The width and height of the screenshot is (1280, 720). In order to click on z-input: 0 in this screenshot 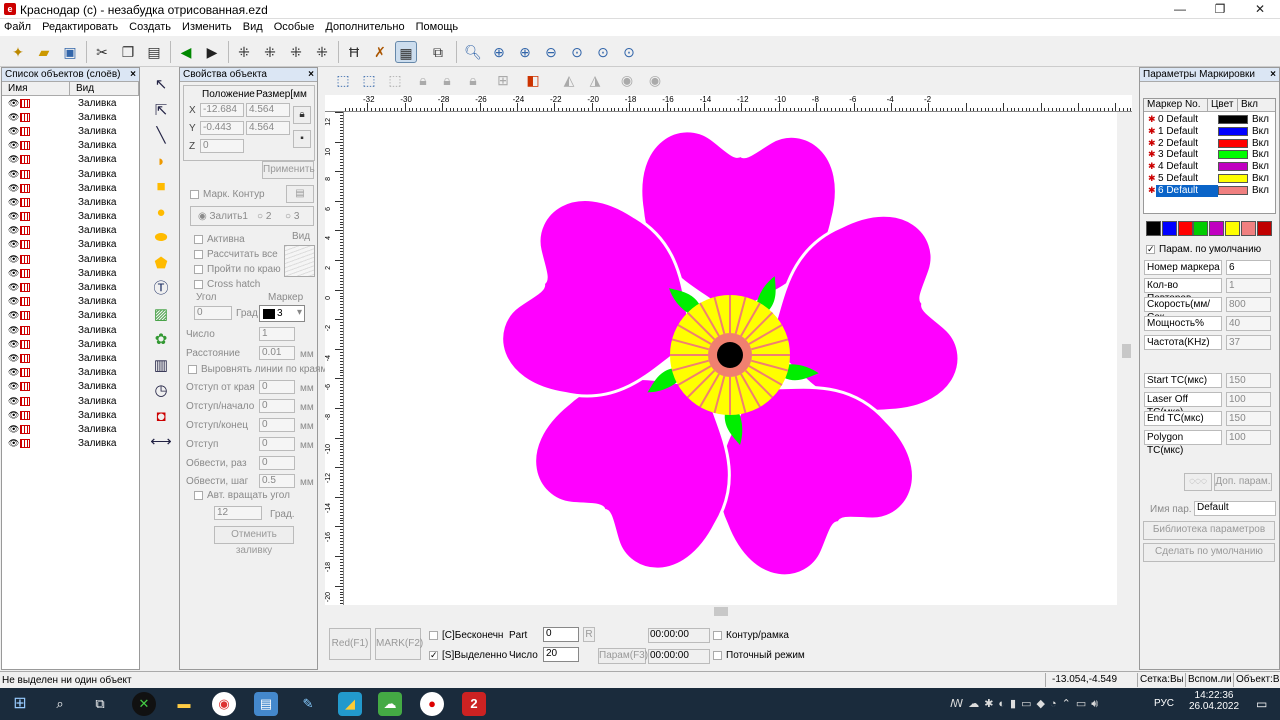, I will do `click(222, 146)`.